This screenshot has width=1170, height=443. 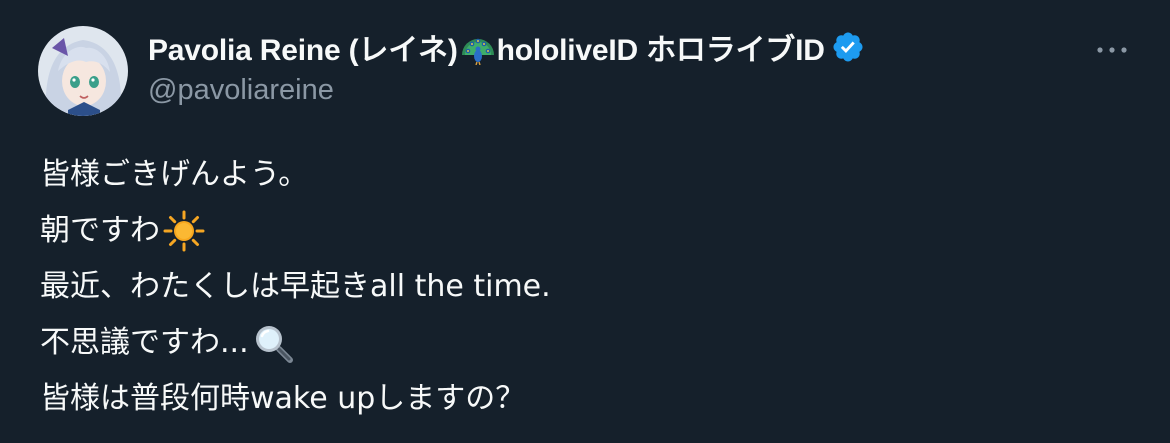 I want to click on author-name-row: Pavolia Reine (レイネ) hololiveID ホロライブID, so click(x=506, y=47).